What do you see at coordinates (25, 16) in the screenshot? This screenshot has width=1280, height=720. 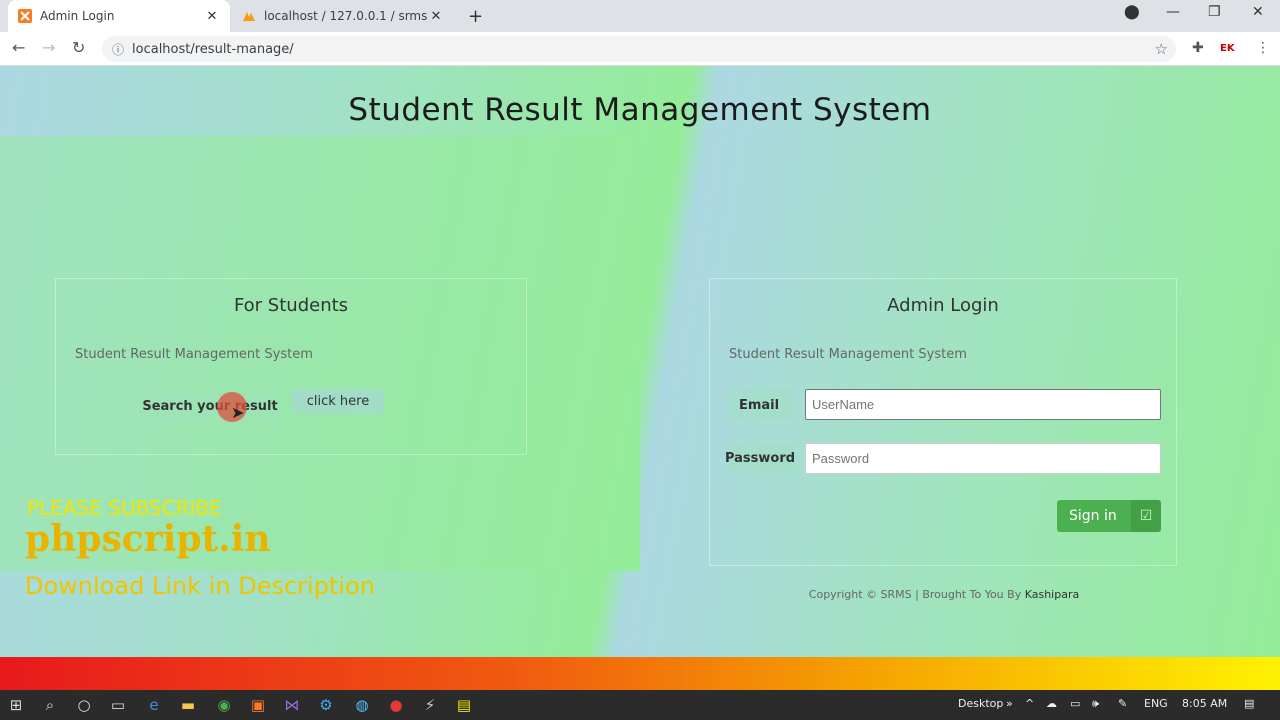 I see `xampp-favicon-icon` at bounding box center [25, 16].